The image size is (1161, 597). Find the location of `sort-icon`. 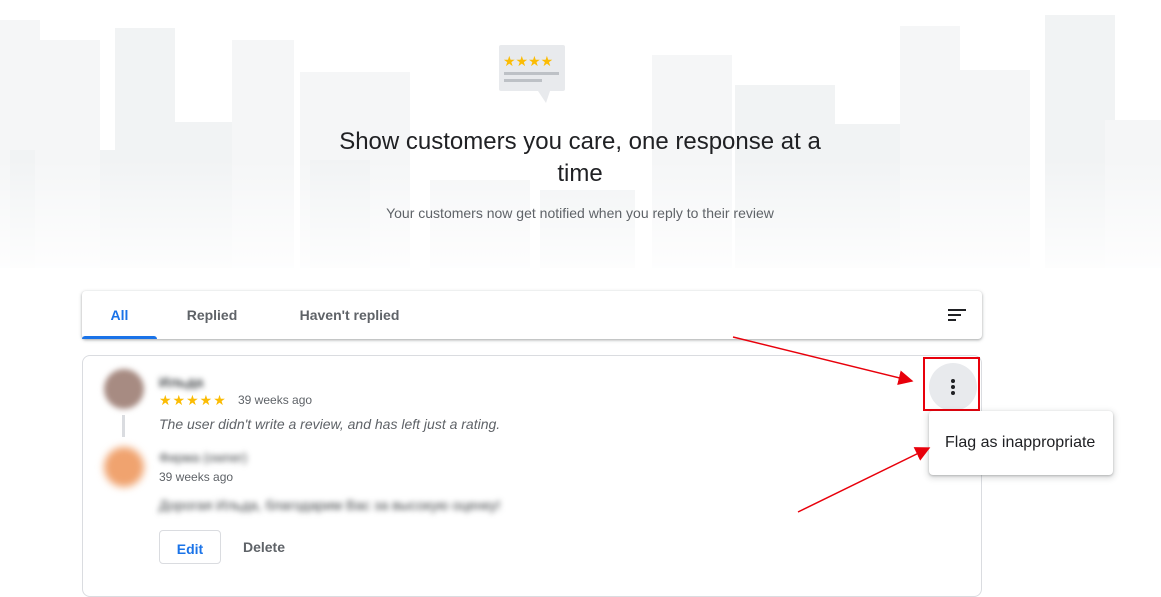

sort-icon is located at coordinates (958, 315).